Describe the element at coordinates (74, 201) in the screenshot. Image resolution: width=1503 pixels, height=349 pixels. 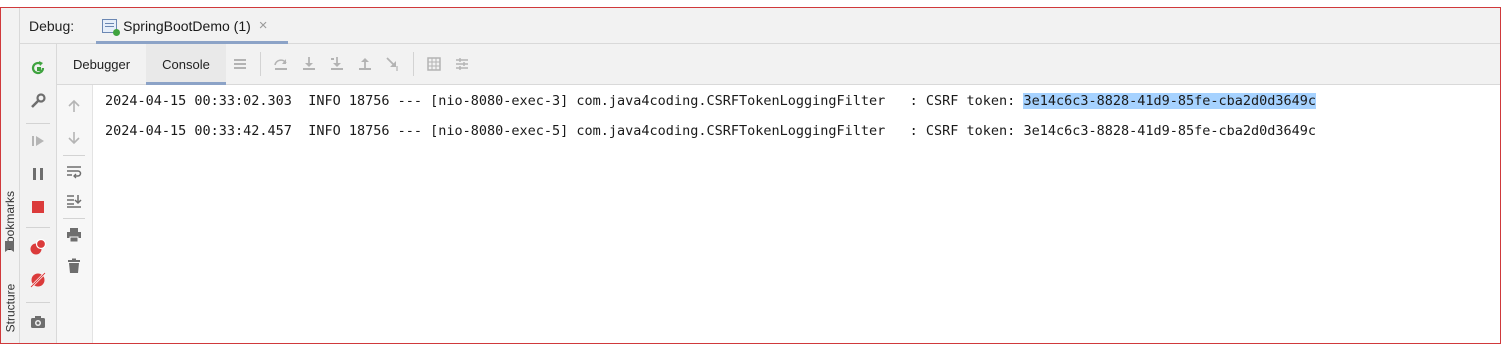
I see `scroll-to-end-icon` at that location.